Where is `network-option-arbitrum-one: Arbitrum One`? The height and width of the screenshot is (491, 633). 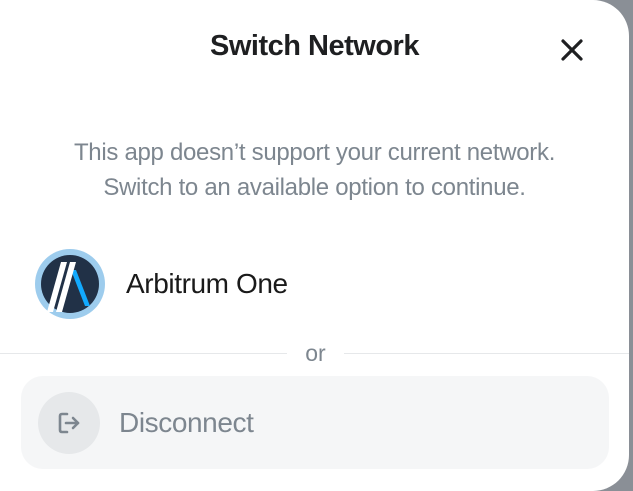 network-option-arbitrum-one: Arbitrum One is located at coordinates (314, 284).